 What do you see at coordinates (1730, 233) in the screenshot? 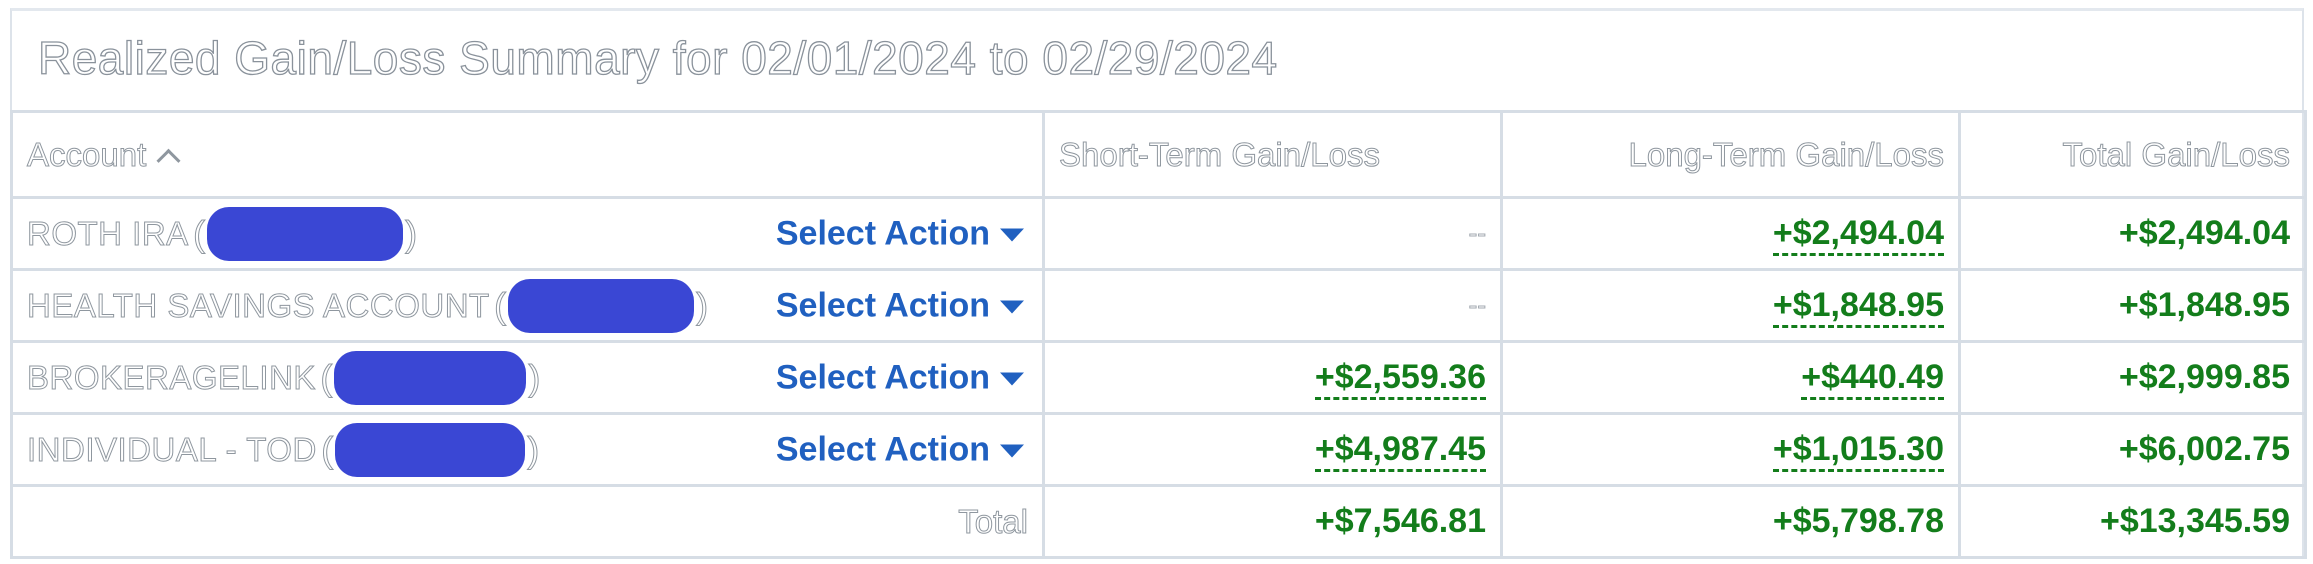
I see `long-term-value: +$2,494.04` at bounding box center [1730, 233].